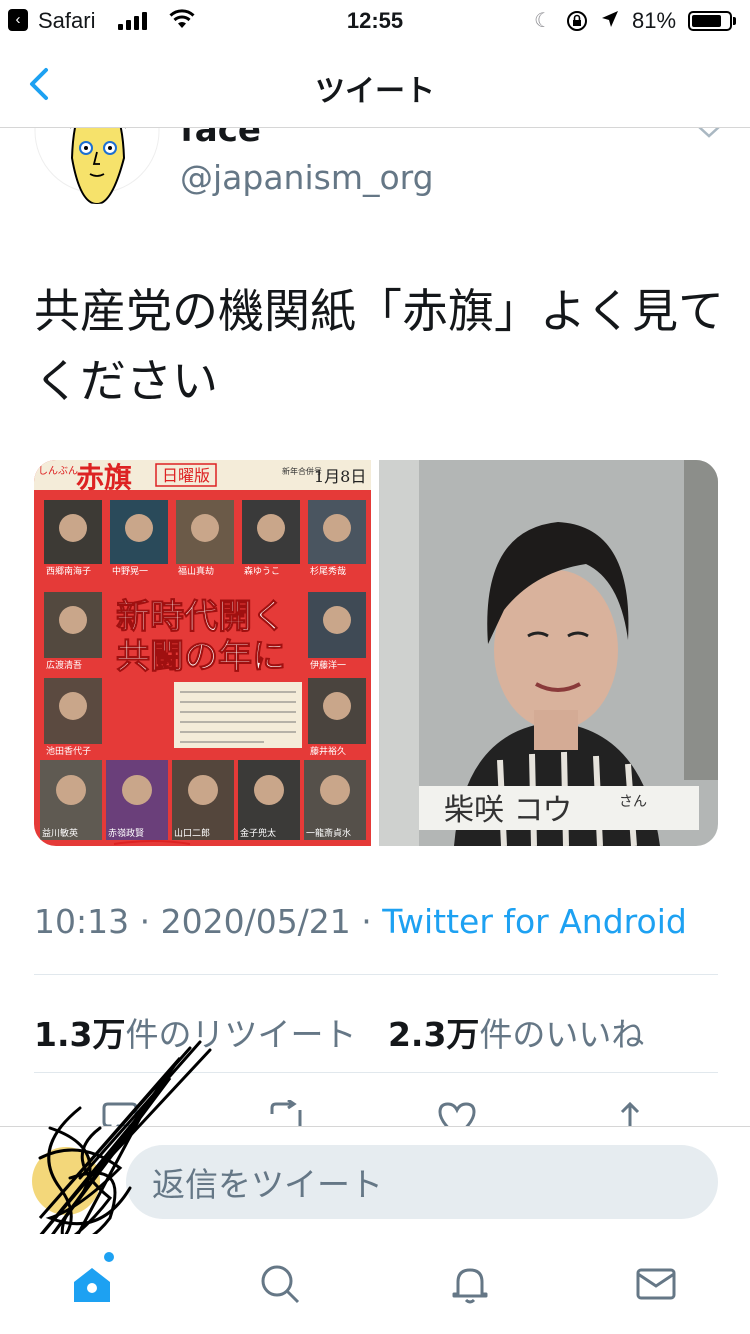 The image size is (750, 1334). What do you see at coordinates (709, 134) in the screenshot?
I see `chevron-down-icon` at bounding box center [709, 134].